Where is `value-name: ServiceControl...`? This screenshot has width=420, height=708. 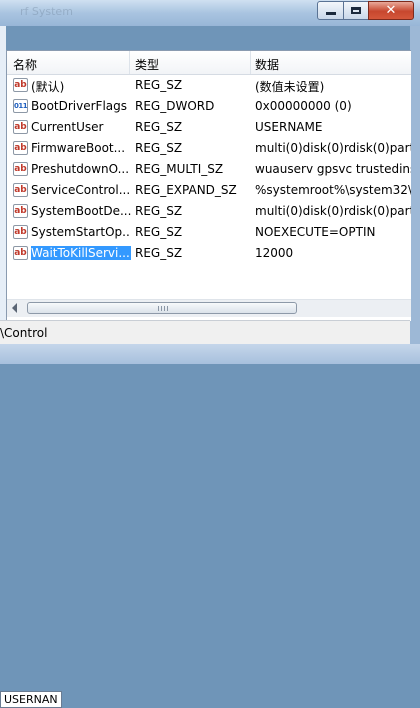
value-name: ServiceControl... is located at coordinates (81, 190).